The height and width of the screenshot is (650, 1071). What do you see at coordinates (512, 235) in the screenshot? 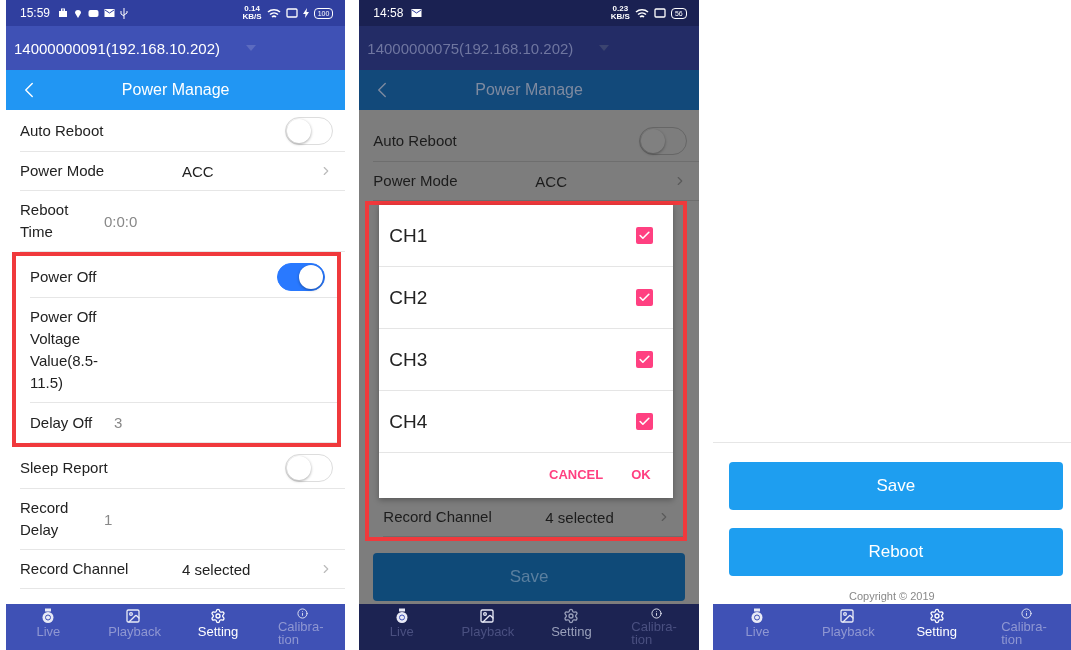
I see `channel-label: CH1` at bounding box center [512, 235].